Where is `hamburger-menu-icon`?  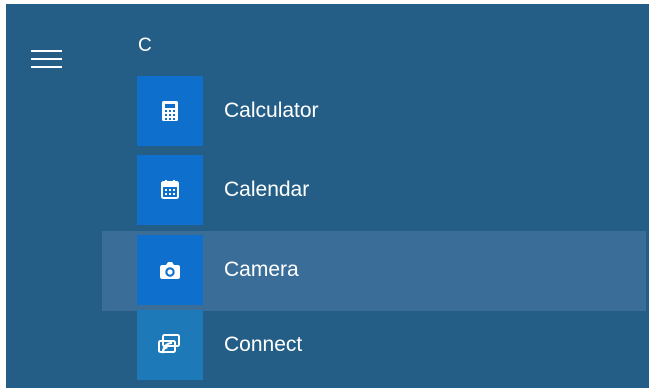 hamburger-menu-icon is located at coordinates (46, 60).